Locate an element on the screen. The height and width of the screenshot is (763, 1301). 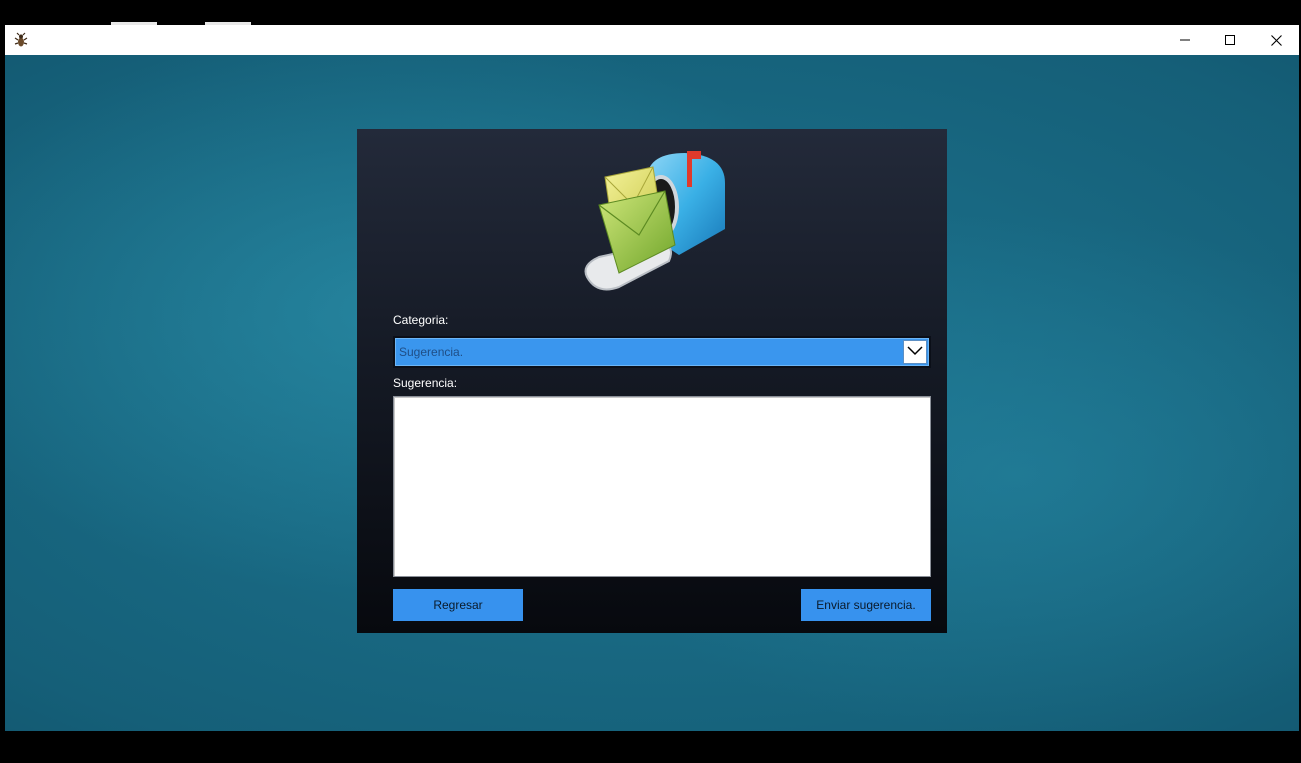
close-icon is located at coordinates (1276, 40).